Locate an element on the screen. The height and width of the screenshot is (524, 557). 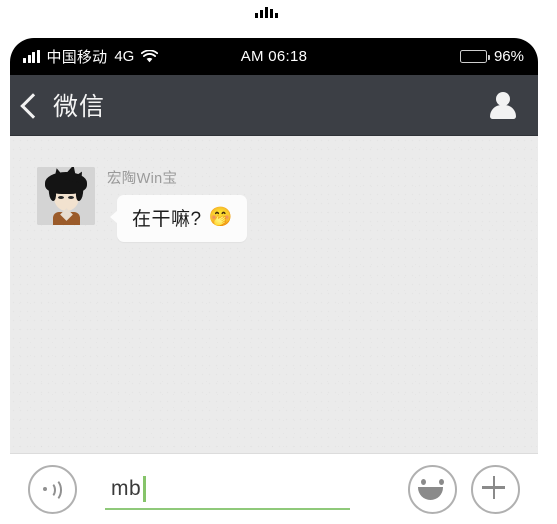
notch-signal-decoration-icon is located at coordinates (266, 12).